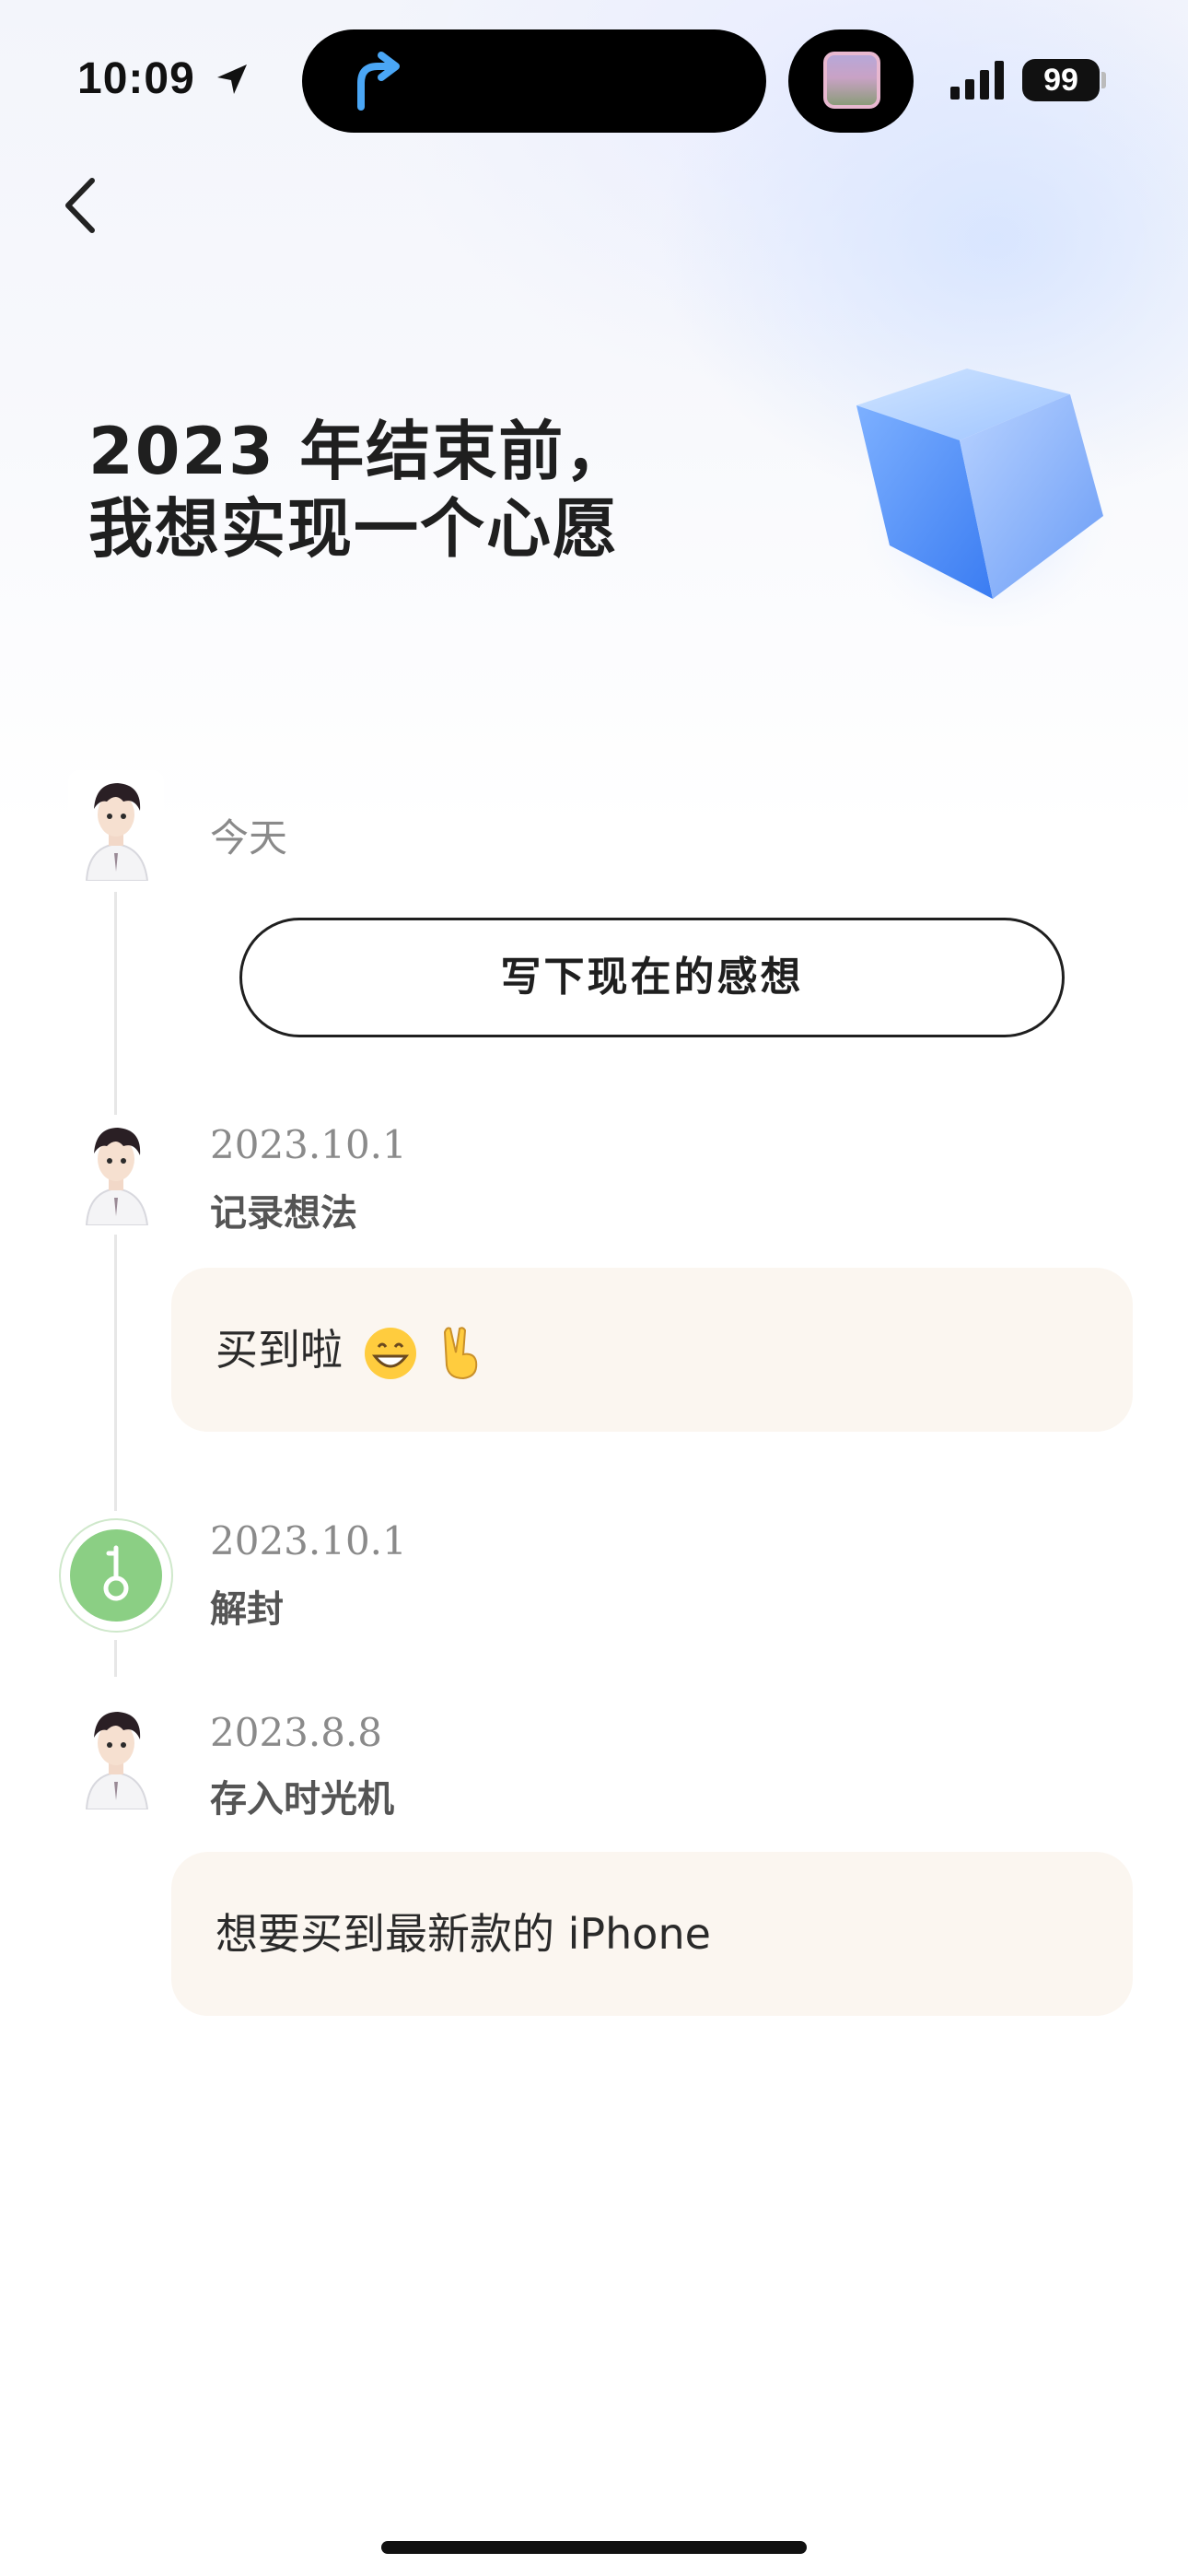 This screenshot has height=2576, width=1188. Describe the element at coordinates (463, 1934) in the screenshot. I see `entry-content-text: 想要买到最新款的 iPhone` at that location.